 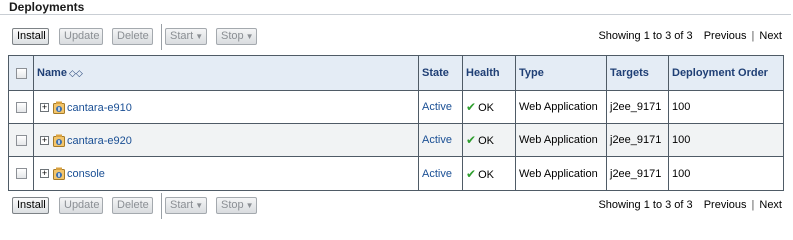 What do you see at coordinates (52, 73) in the screenshot?
I see `name-header-label: Name` at bounding box center [52, 73].